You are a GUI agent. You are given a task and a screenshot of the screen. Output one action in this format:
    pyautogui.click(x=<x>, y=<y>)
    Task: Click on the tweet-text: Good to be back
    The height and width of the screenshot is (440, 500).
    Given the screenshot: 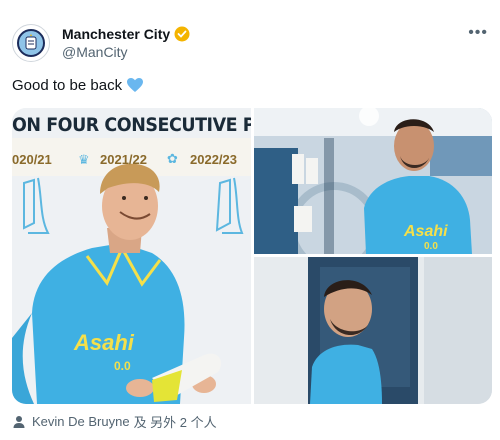 What is the action you would take?
    pyautogui.click(x=78, y=85)
    